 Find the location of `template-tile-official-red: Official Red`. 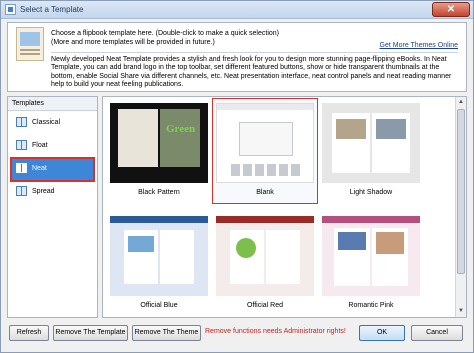

template-tile-official-red: Official Red is located at coordinates (265, 264).